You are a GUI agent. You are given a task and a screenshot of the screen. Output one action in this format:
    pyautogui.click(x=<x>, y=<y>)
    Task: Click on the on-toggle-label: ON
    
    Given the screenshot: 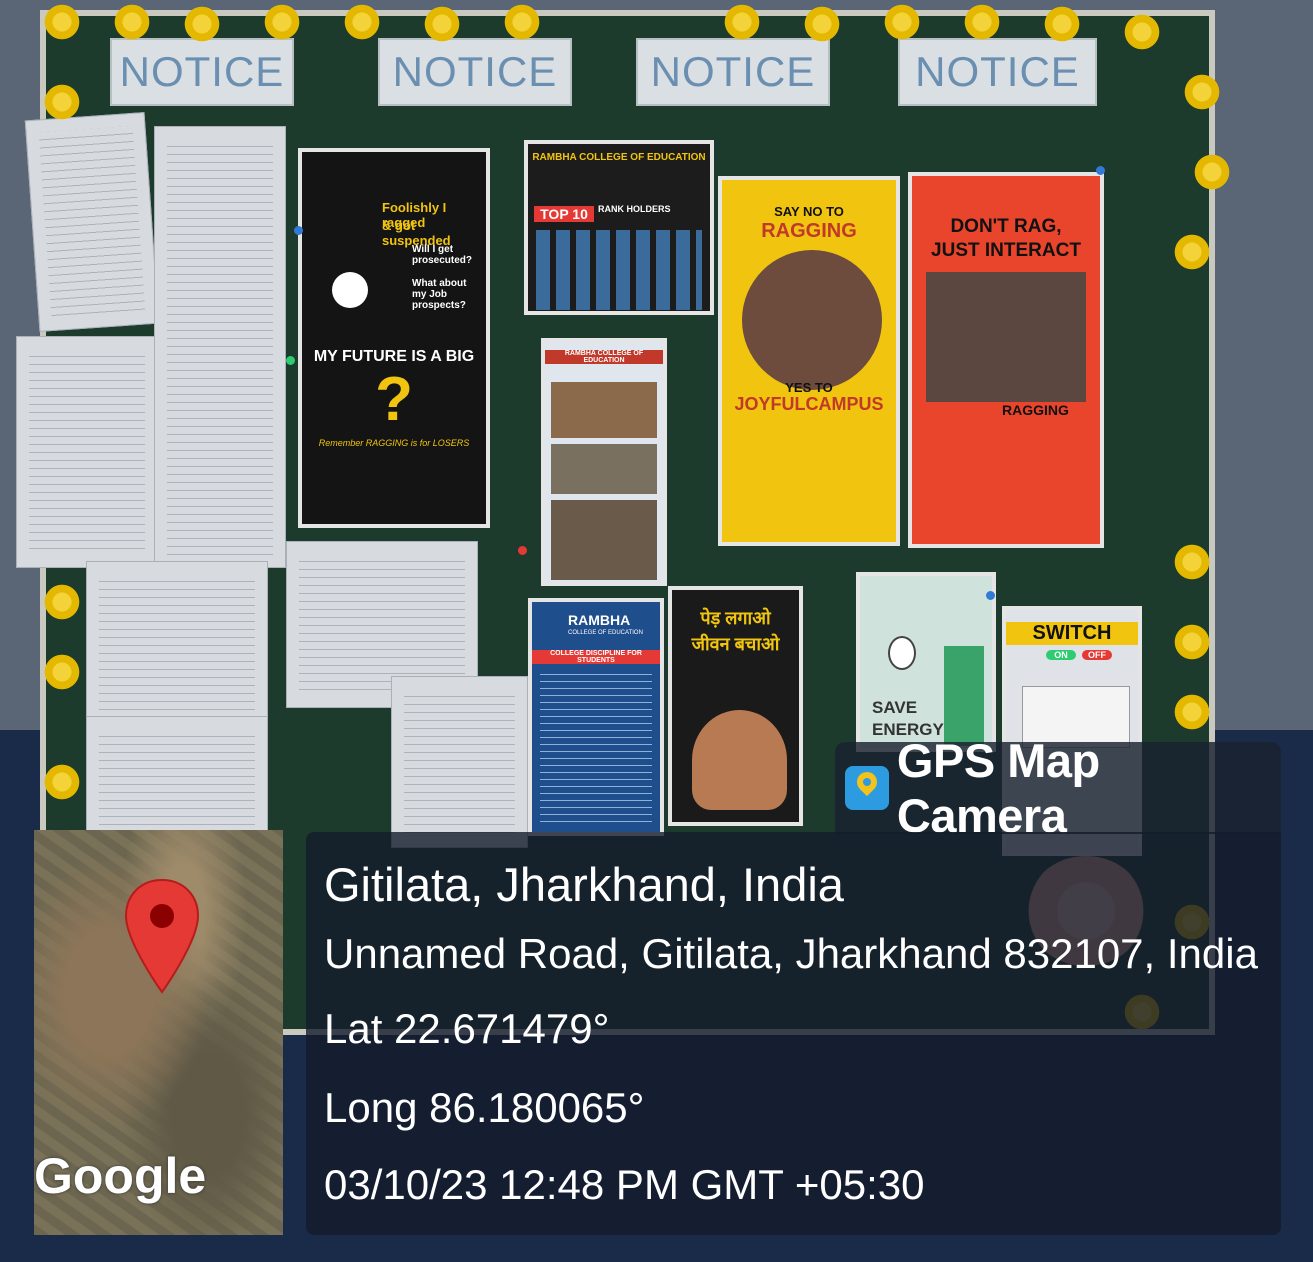 What is the action you would take?
    pyautogui.click(x=1061, y=655)
    